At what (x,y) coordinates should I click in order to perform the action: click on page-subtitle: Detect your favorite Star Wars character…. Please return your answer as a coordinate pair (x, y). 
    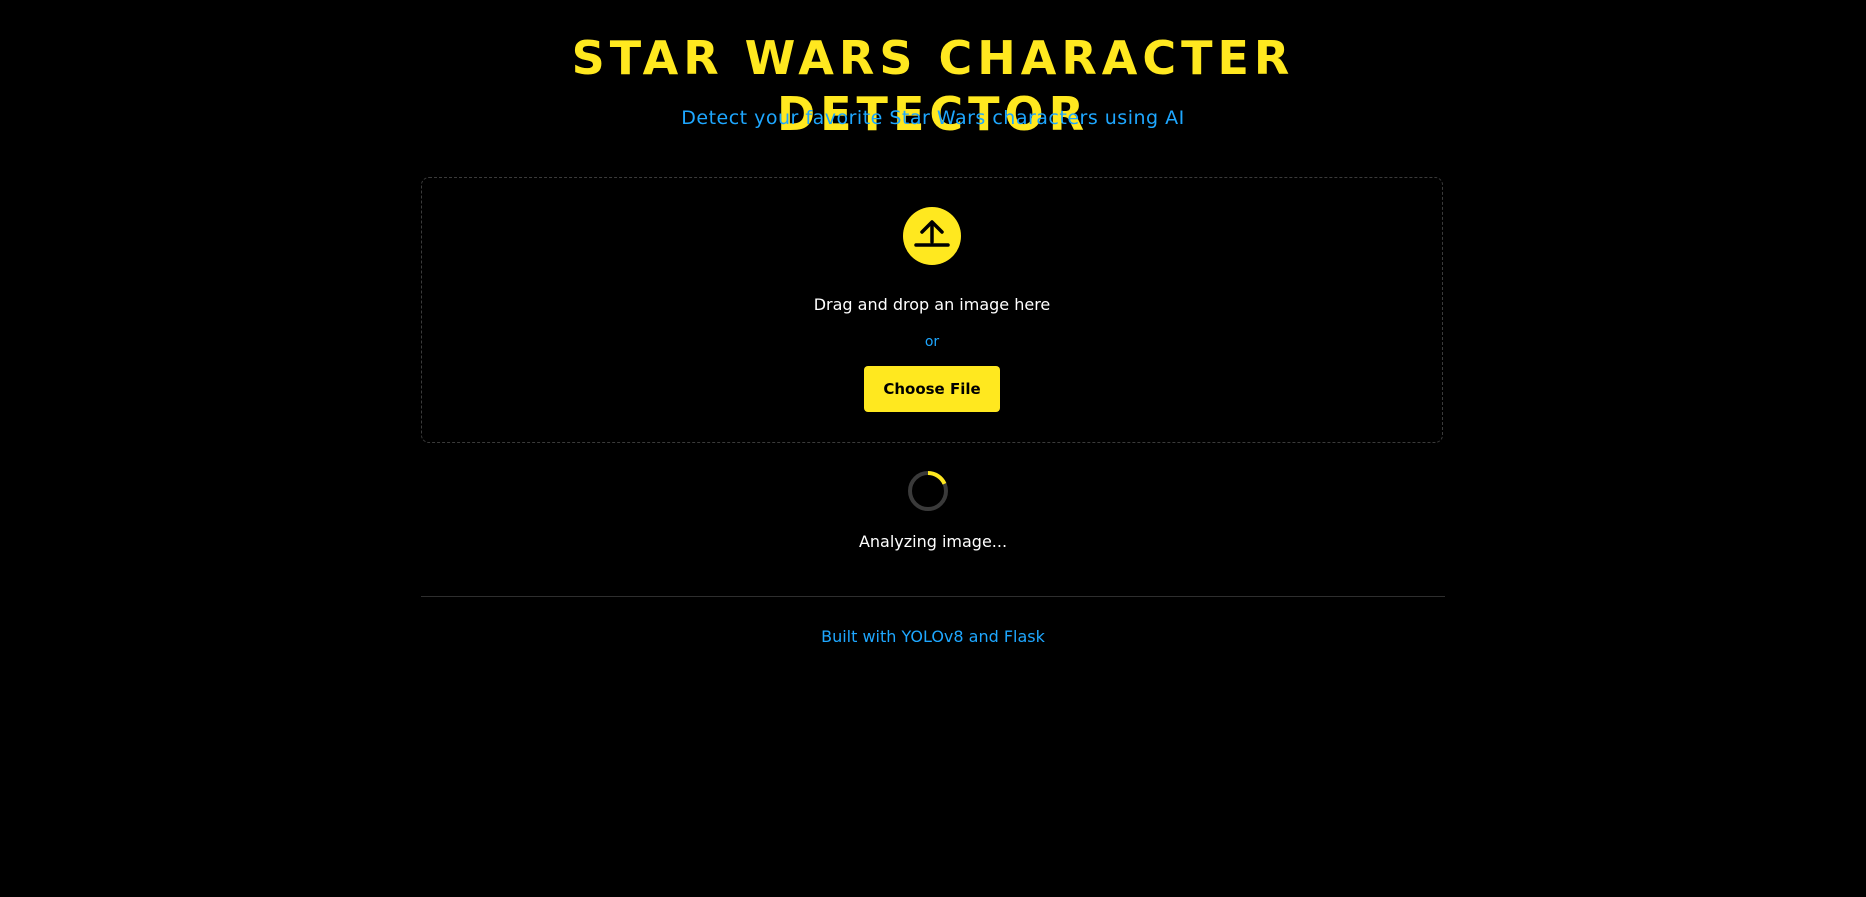
    Looking at the image, I should click on (933, 118).